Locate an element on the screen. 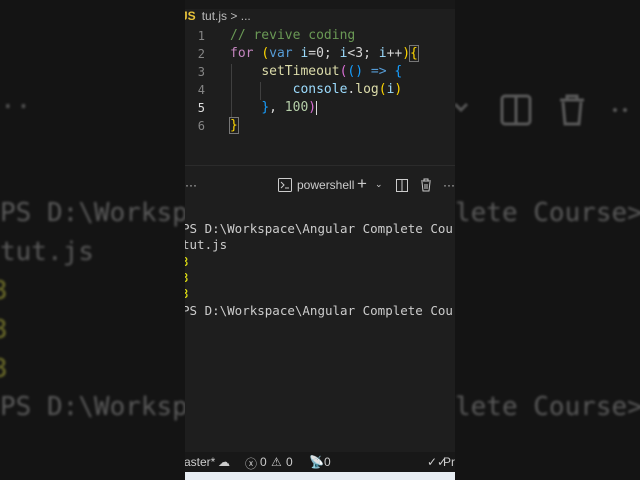 Image resolution: width=640 pixels, height=480 pixels. error-icon: ⓧ is located at coordinates (251, 463).